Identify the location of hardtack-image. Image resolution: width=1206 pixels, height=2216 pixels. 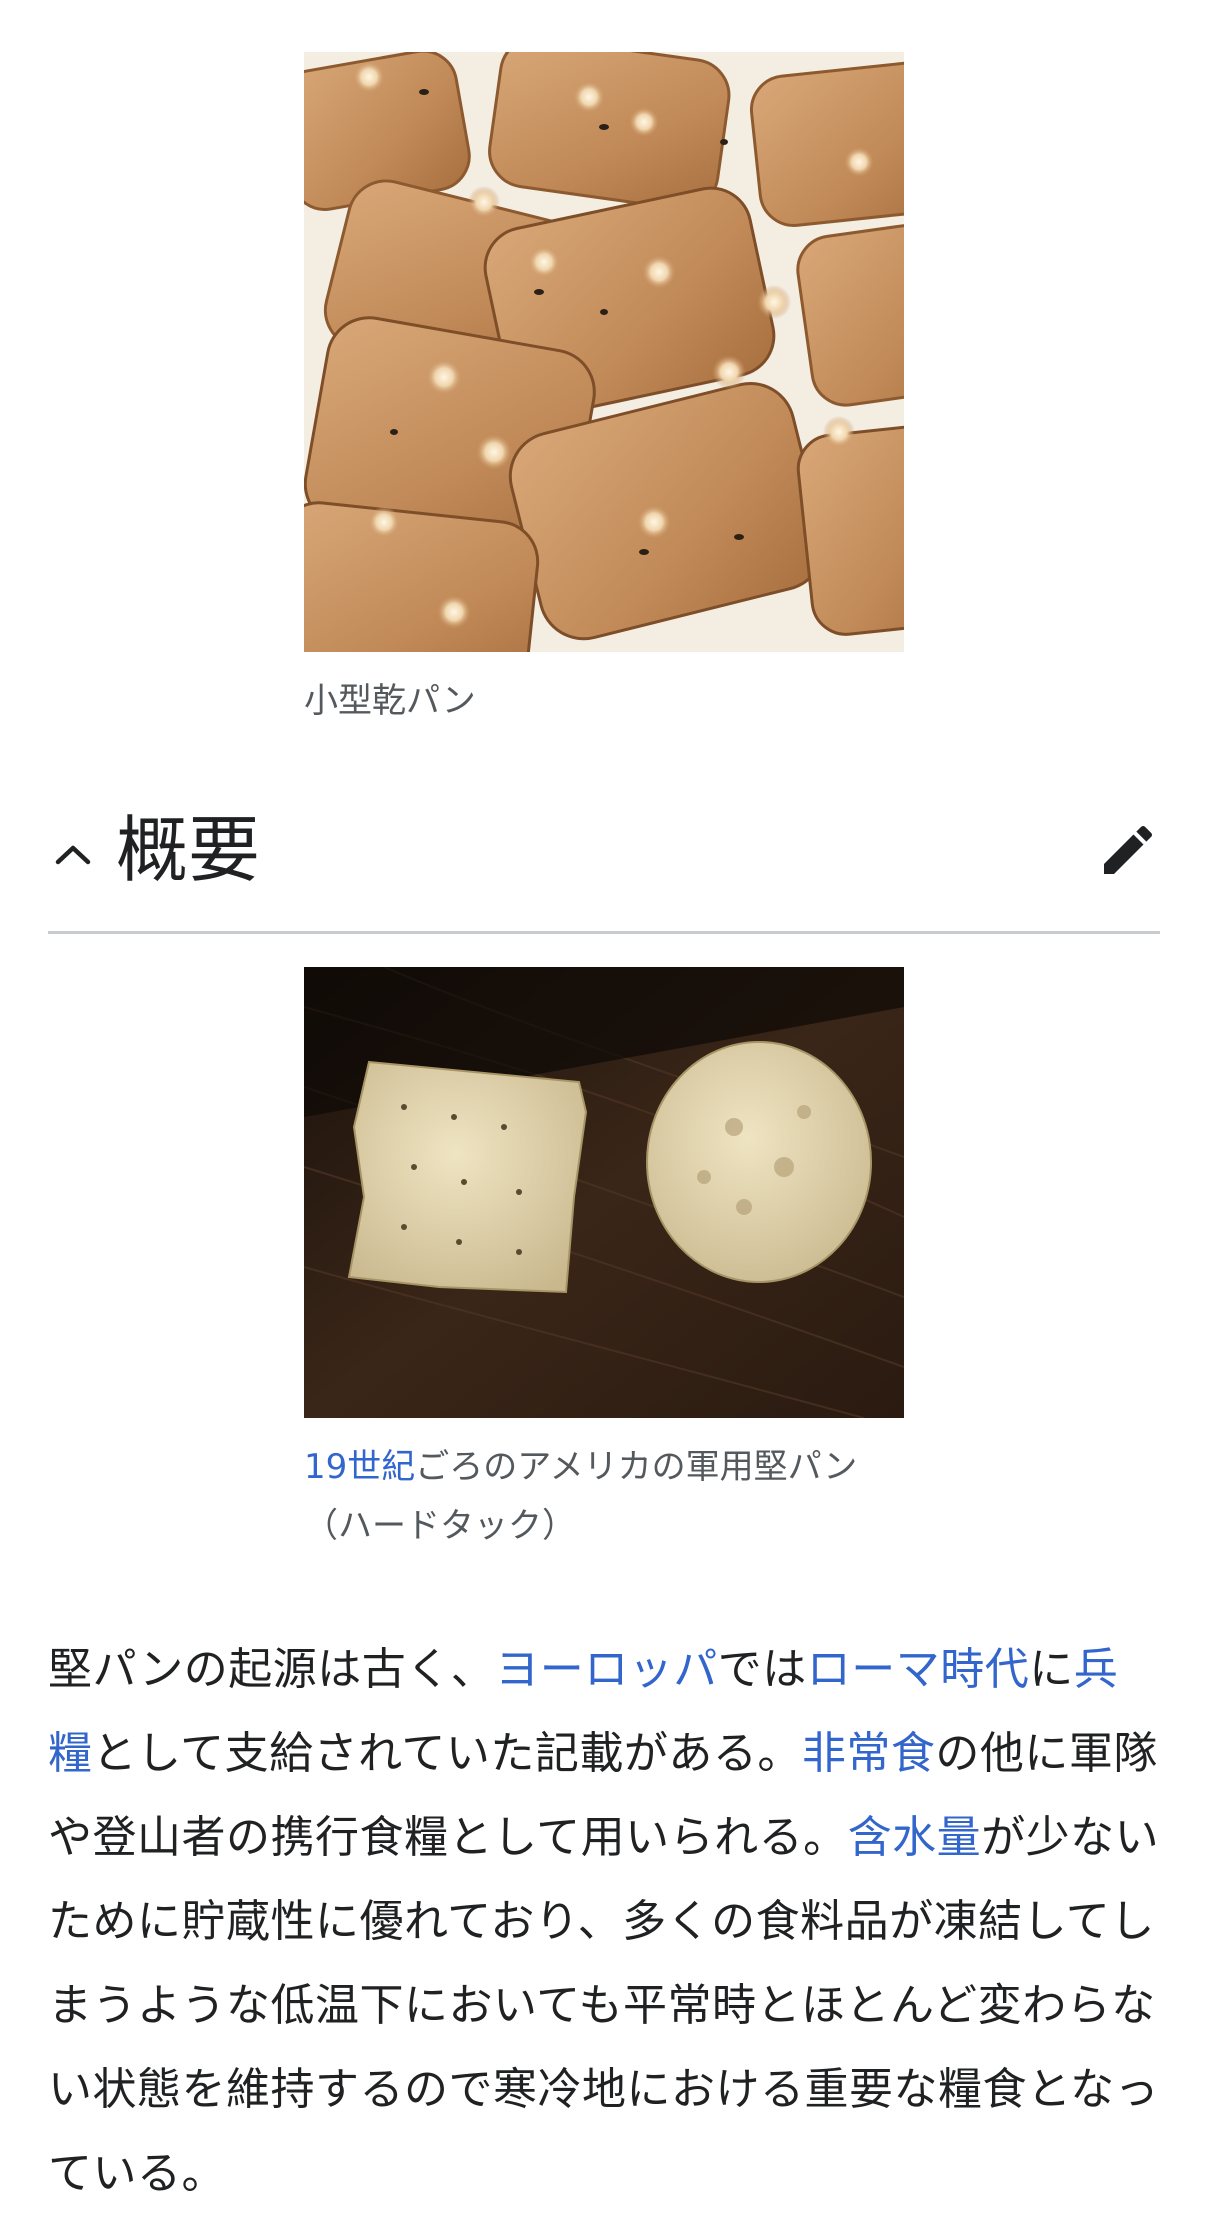
(604, 1192).